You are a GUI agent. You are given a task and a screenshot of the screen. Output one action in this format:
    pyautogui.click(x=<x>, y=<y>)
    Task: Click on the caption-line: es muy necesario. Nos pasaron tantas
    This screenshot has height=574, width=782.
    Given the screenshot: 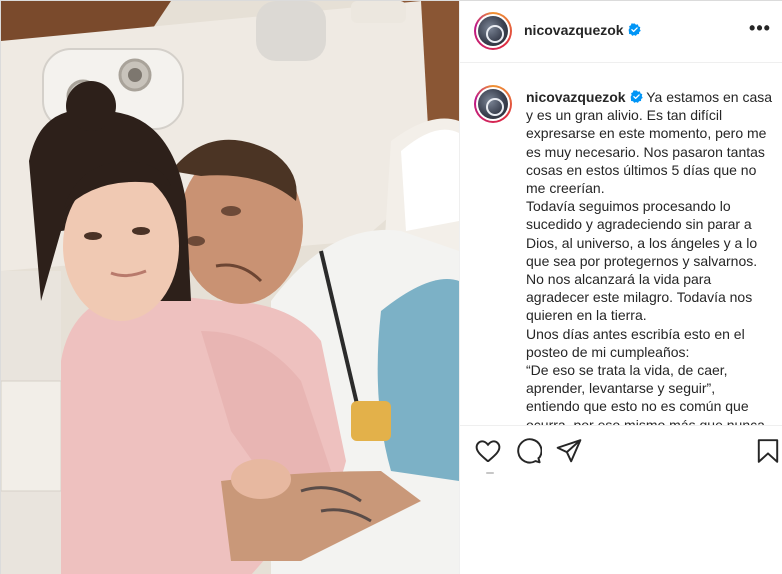 What is the action you would take?
    pyautogui.click(x=645, y=151)
    